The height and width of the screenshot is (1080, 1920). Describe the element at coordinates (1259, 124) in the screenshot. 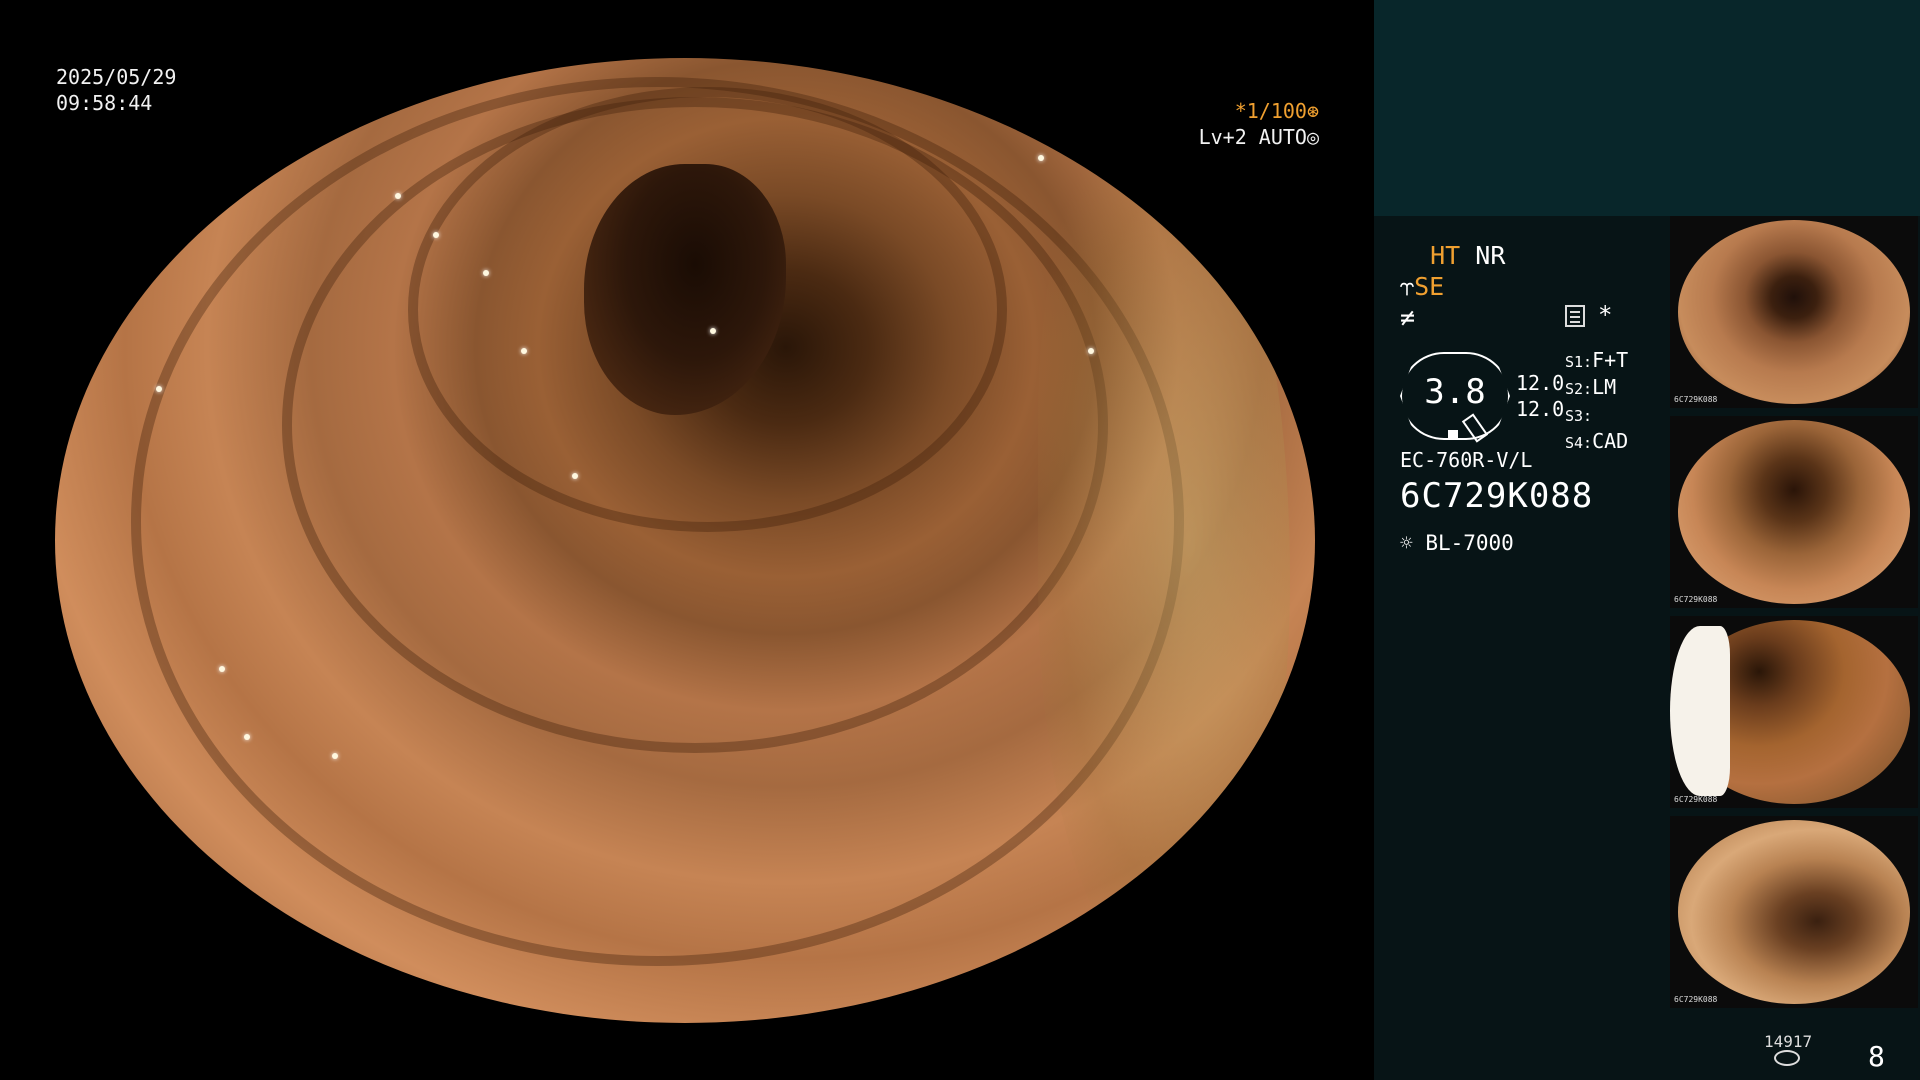

I see `exposure-info: *1/100⊛ Lv+2 AUTO◎` at that location.